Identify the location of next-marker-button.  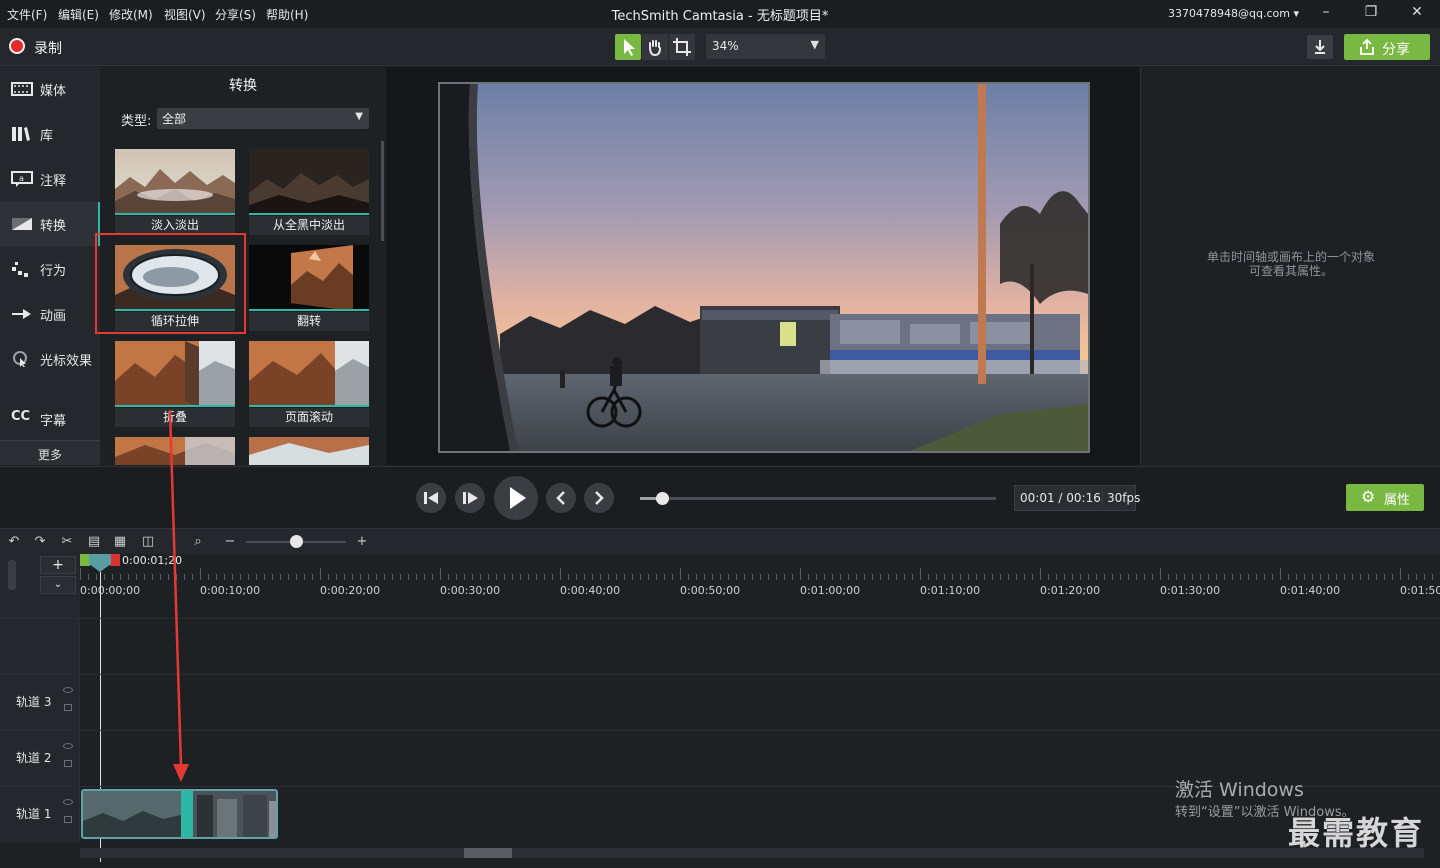
(599, 498).